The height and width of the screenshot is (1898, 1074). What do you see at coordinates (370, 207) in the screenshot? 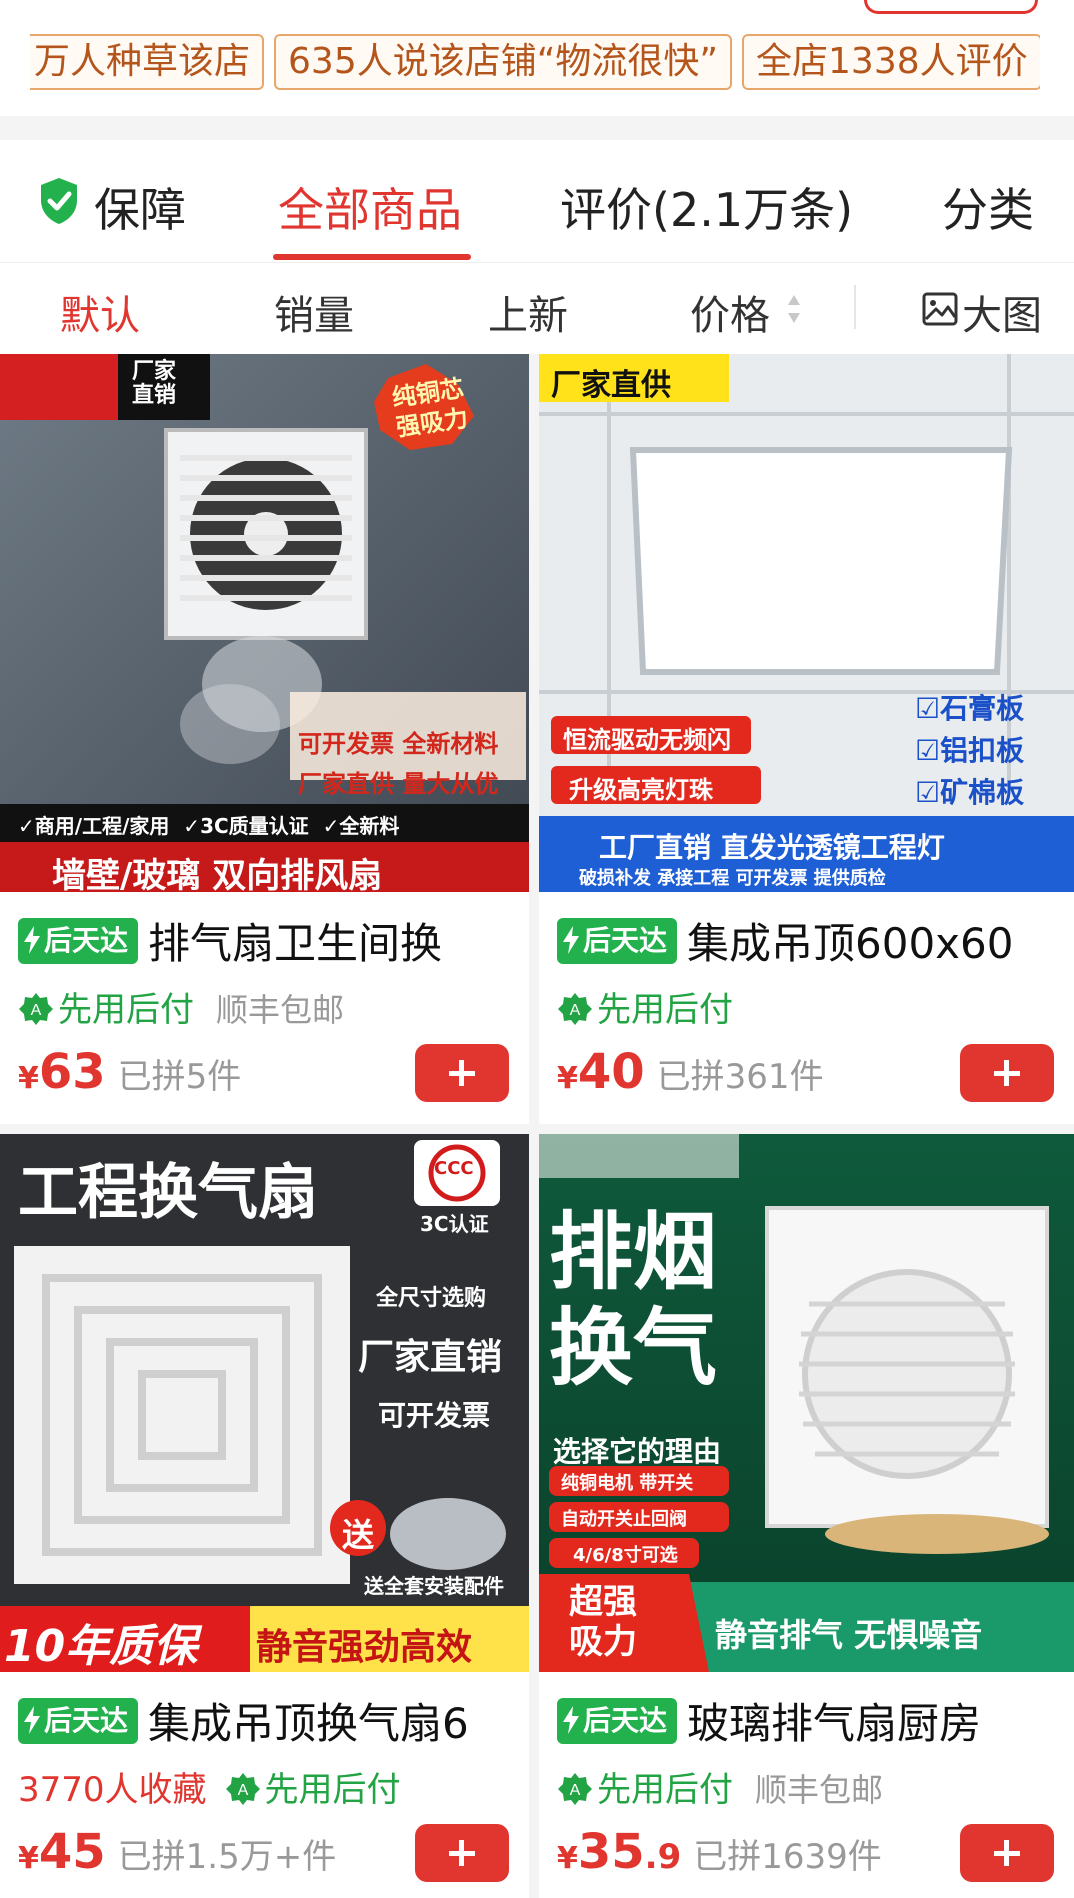
I see `tab-all-products: 全部商品` at bounding box center [370, 207].